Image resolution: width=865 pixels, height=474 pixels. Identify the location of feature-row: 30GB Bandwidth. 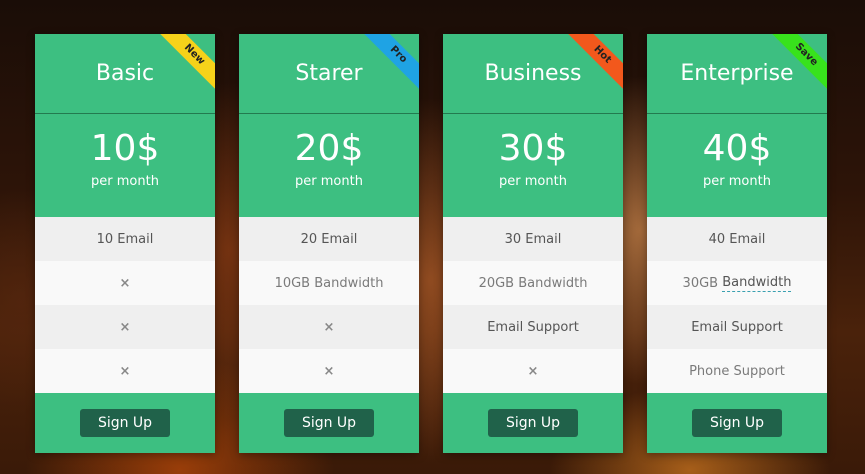
(737, 283).